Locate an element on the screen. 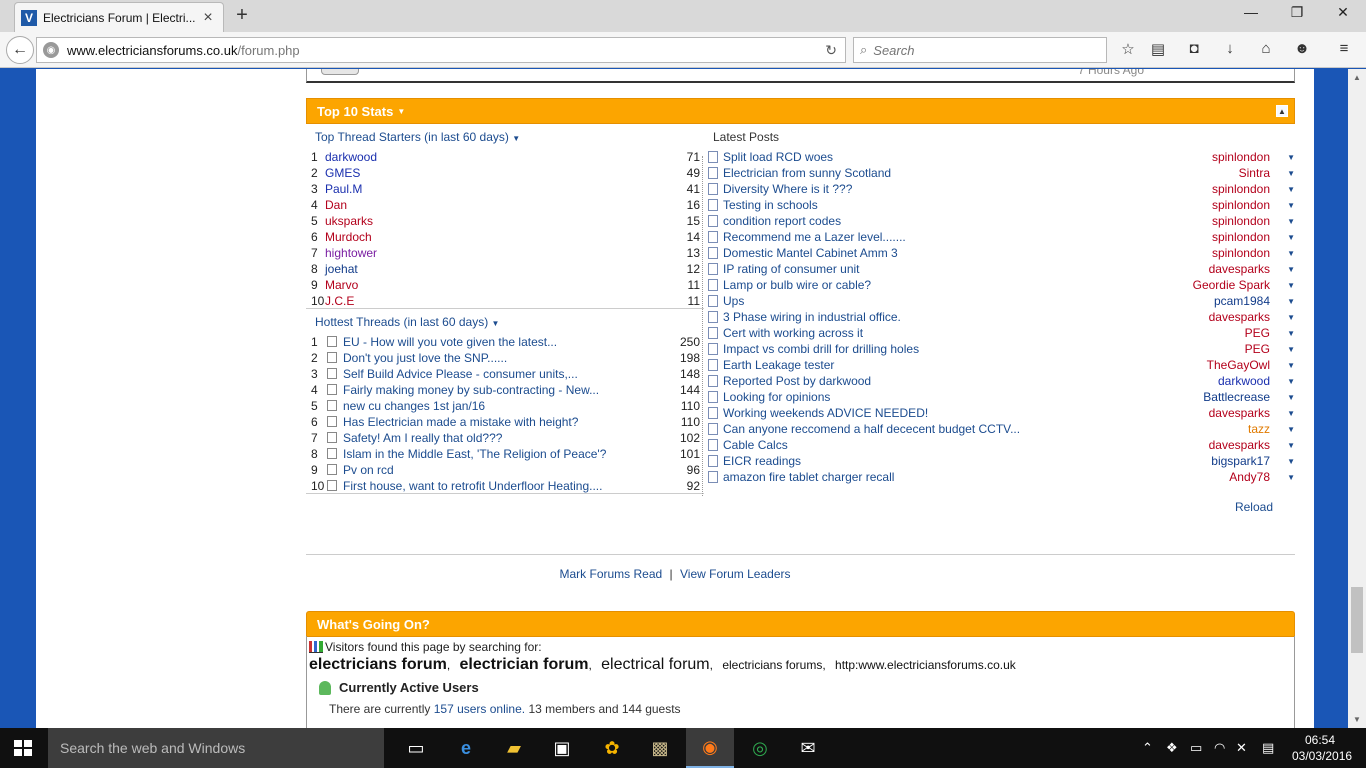 The height and width of the screenshot is (768, 1366). post-title-link: Working weekends ADVICE NEEDED! is located at coordinates (825, 413).